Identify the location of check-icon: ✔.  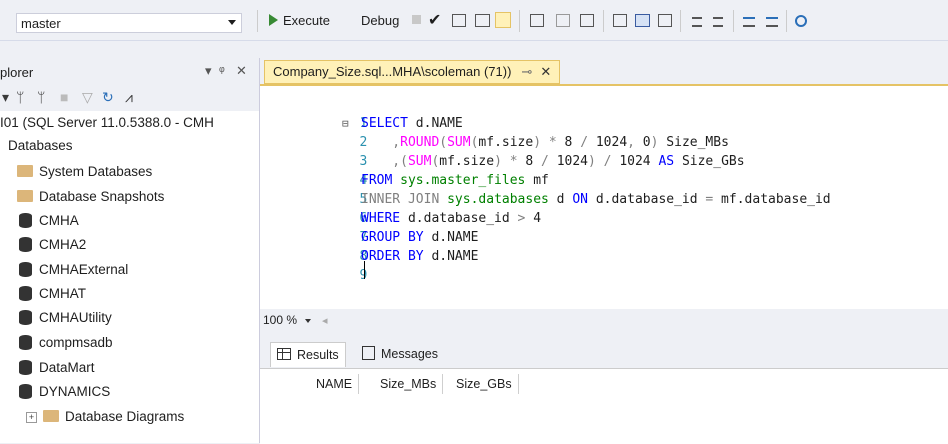
(436, 19).